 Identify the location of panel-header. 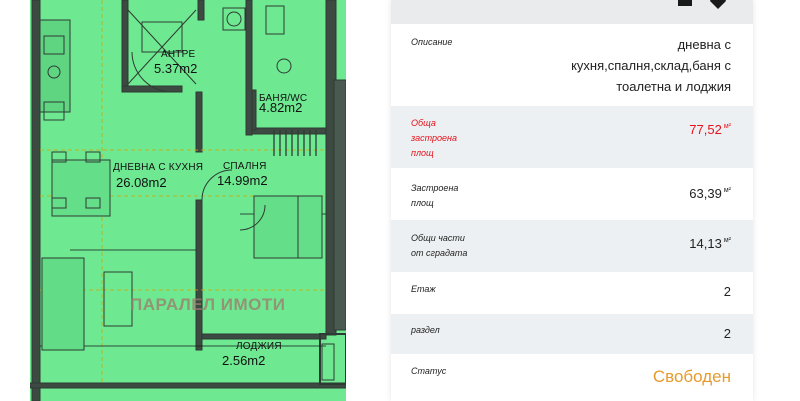
(572, 12).